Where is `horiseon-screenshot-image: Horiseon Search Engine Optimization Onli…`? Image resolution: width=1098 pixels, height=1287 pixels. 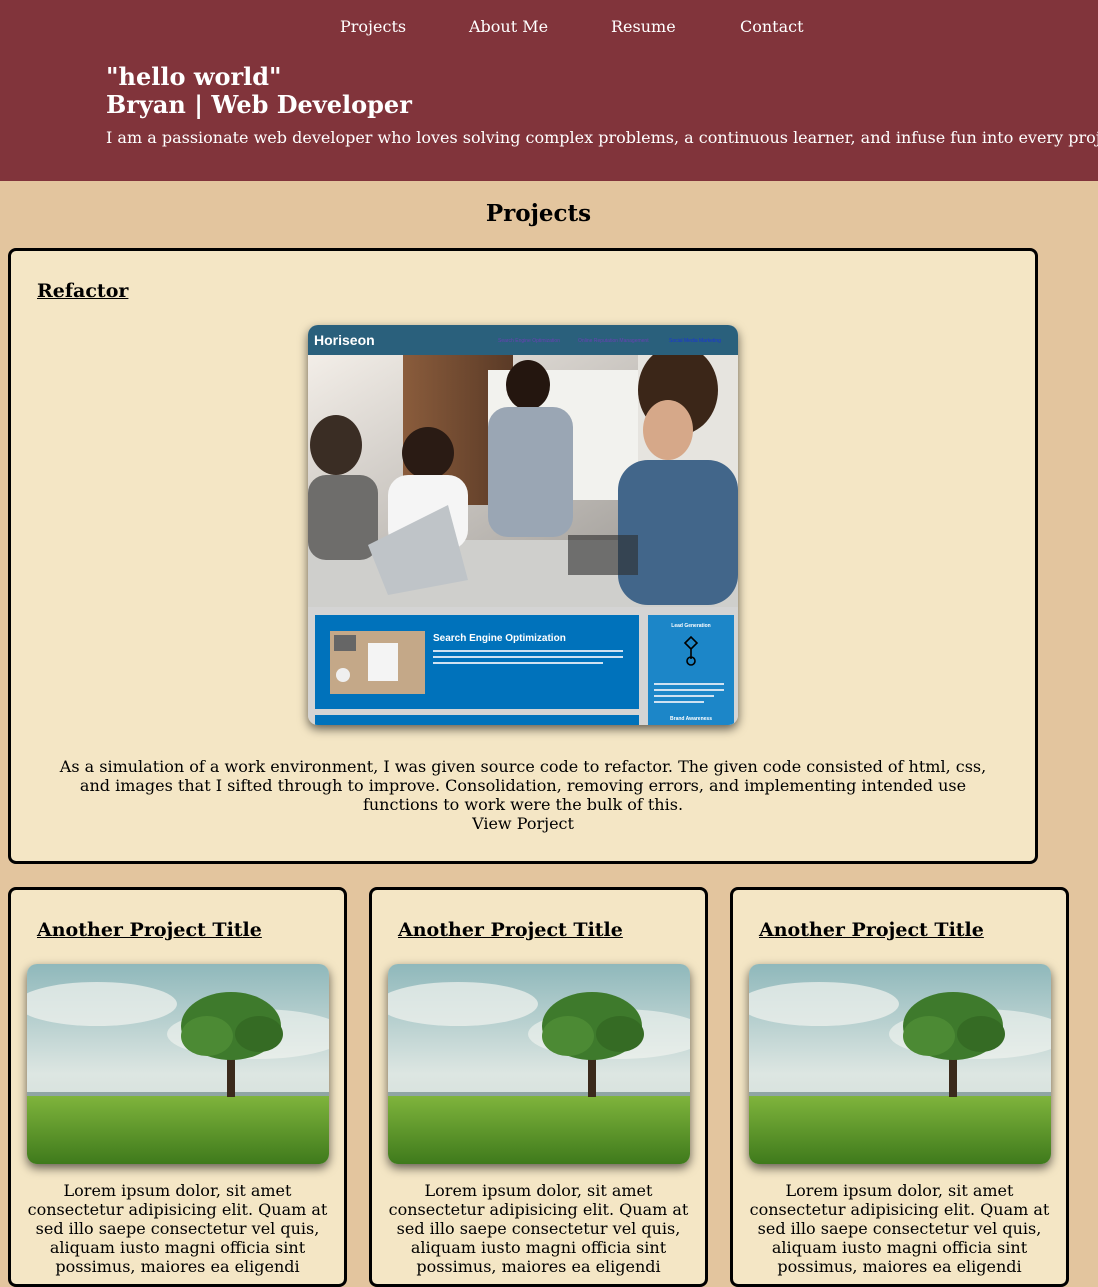
horiseon-screenshot-image: Horiseon Search Engine Optimization Onli… is located at coordinates (523, 525).